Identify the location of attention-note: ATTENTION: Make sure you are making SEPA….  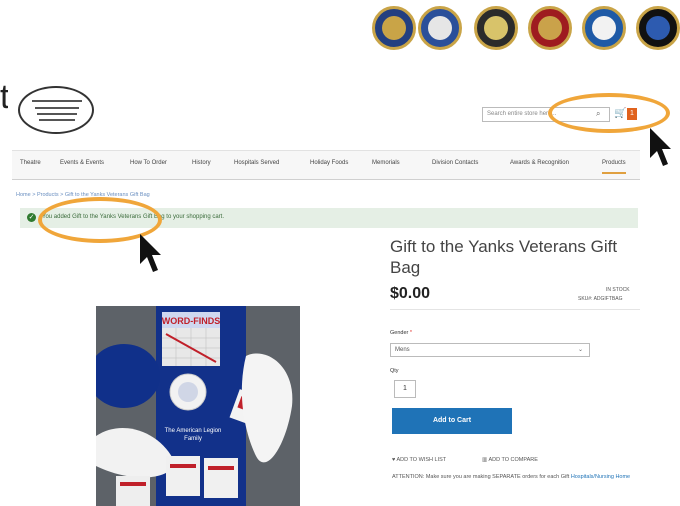
(511, 477).